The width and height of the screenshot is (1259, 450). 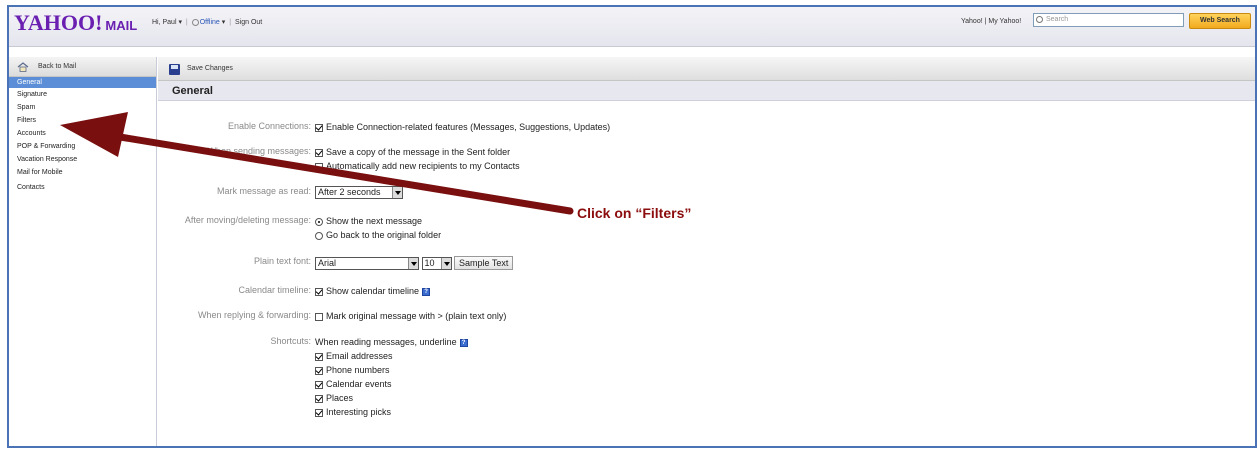 I want to click on go-back-radio, so click(x=319, y=235).